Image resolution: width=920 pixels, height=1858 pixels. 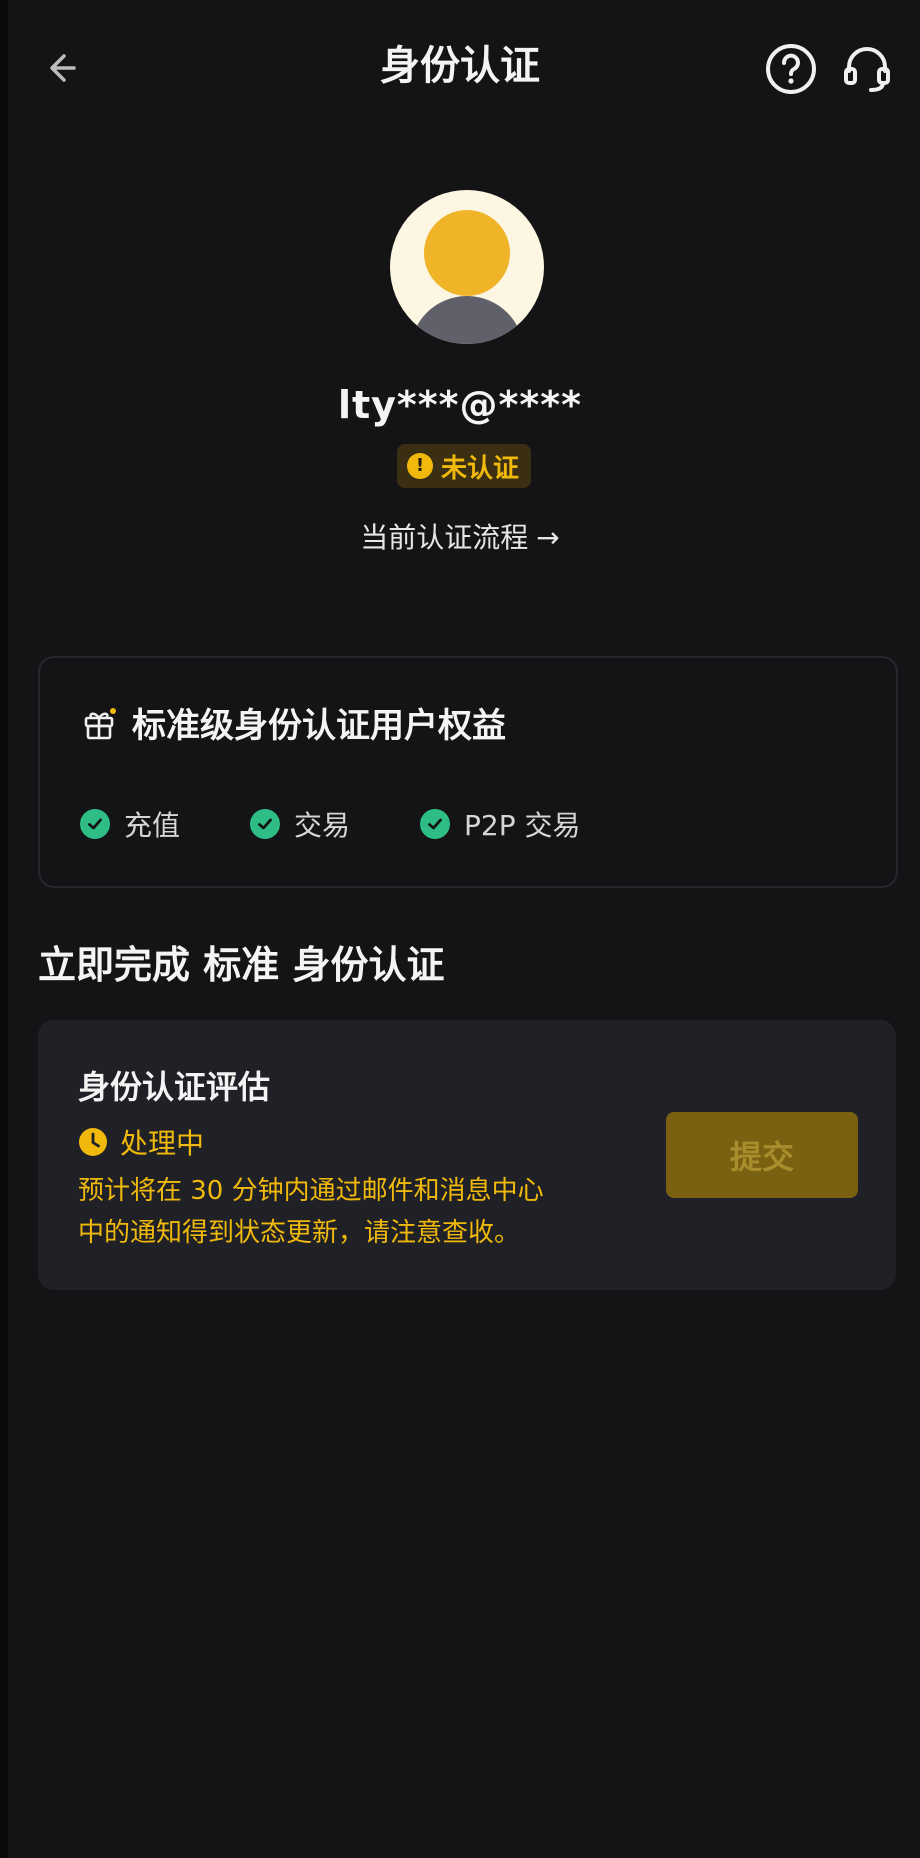 What do you see at coordinates (460, 63) in the screenshot?
I see `header: 身份认证` at bounding box center [460, 63].